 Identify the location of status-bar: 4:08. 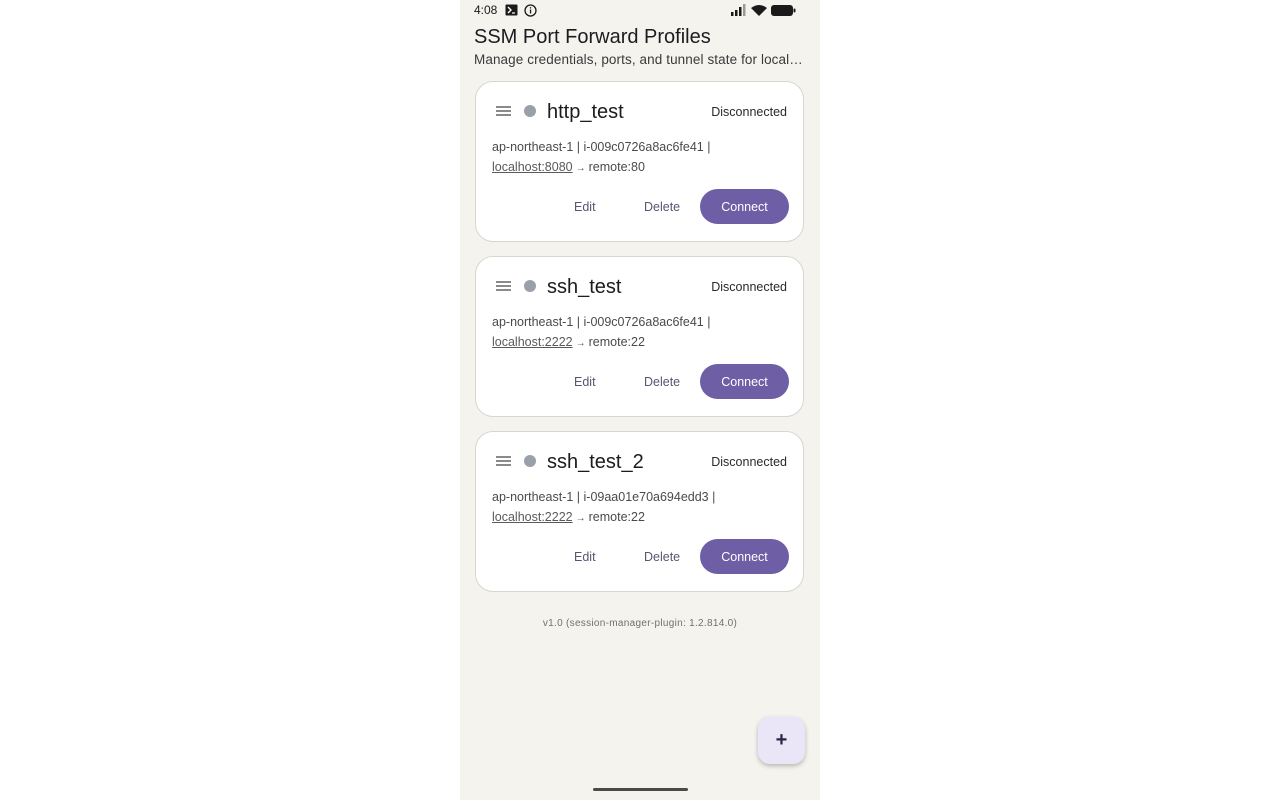
(640, 11).